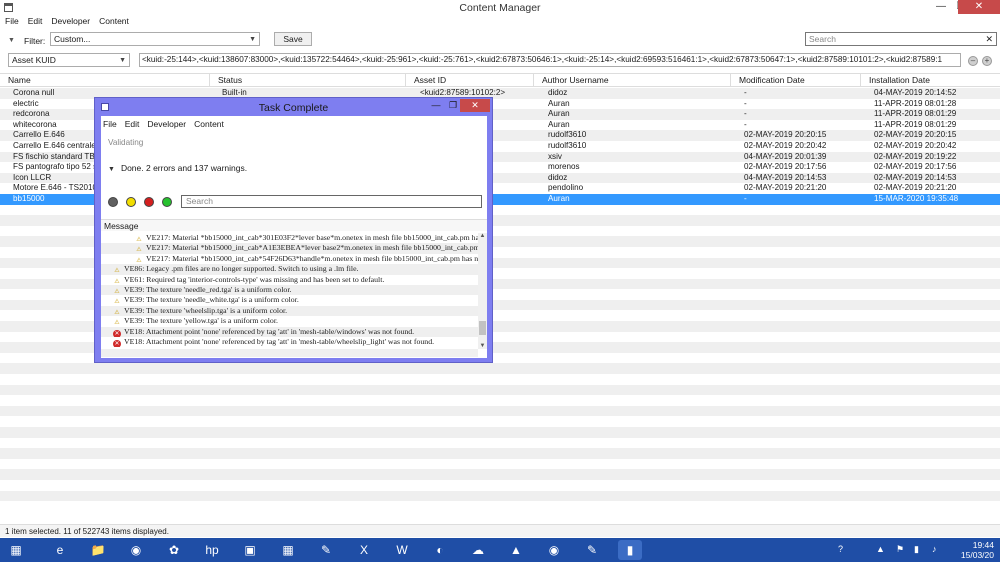 The width and height of the screenshot is (1000, 562). I want to click on notepad-icon: ▦, so click(288, 550).